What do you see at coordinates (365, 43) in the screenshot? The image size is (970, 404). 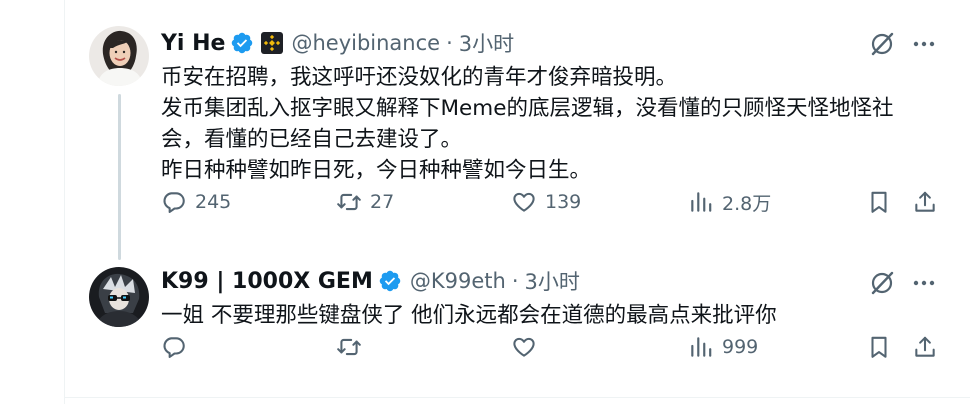 I see `author-handle: @heyibinance` at bounding box center [365, 43].